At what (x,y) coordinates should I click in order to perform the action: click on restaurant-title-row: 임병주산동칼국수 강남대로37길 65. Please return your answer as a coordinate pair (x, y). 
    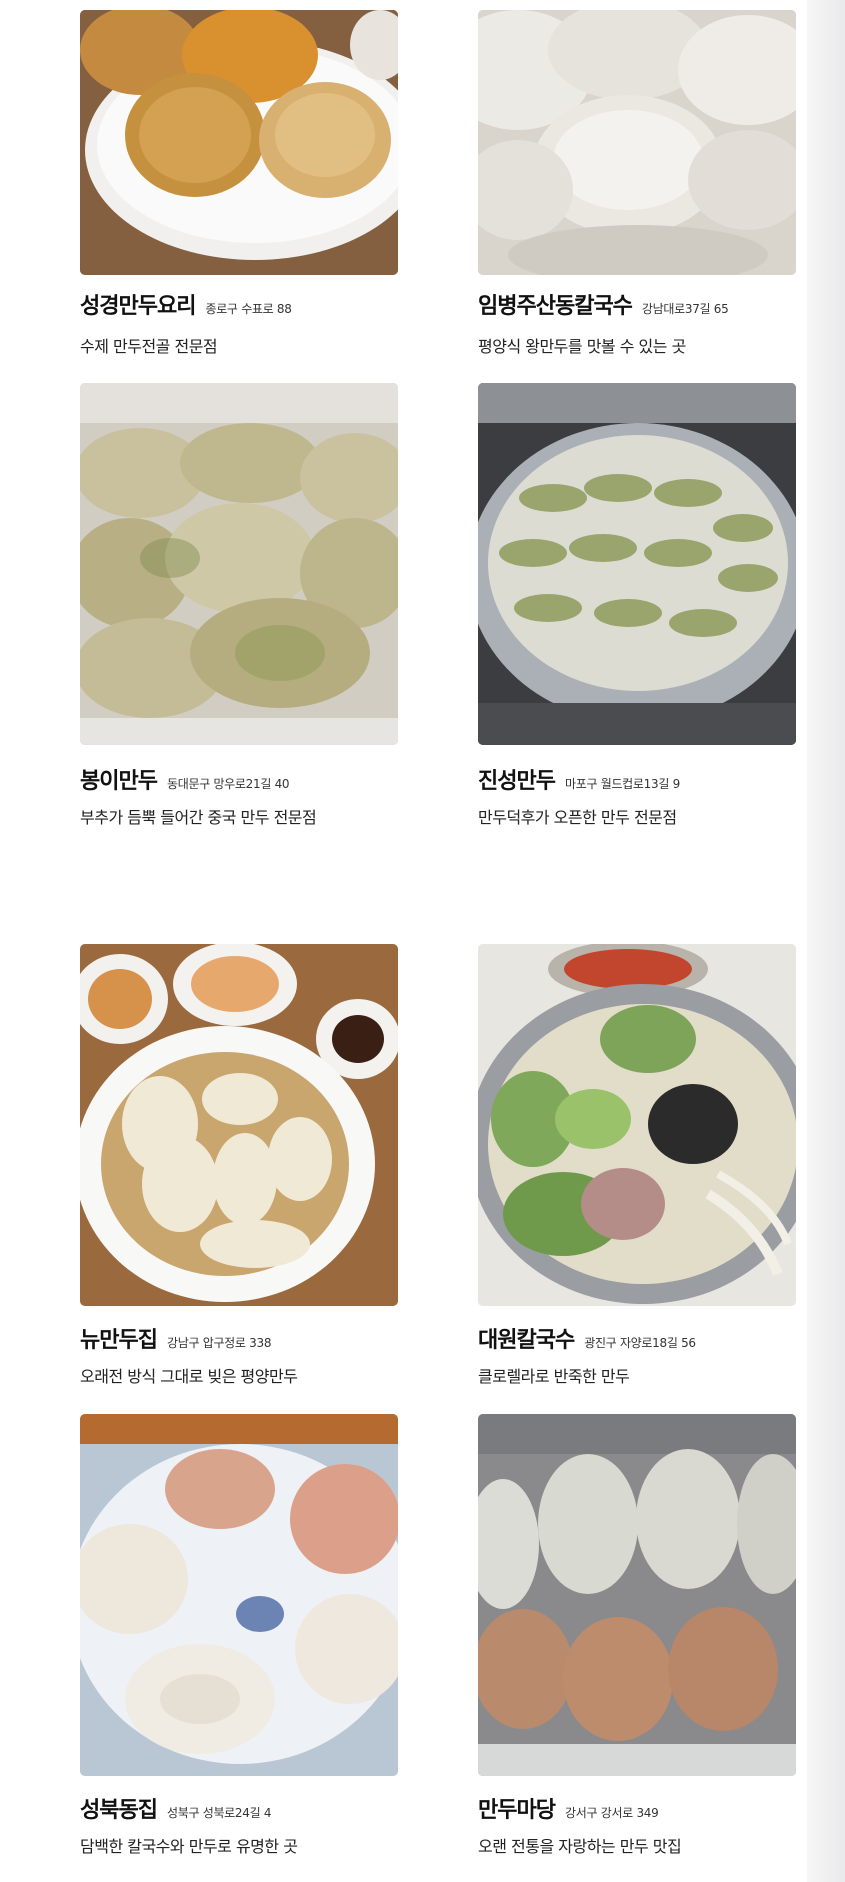
    Looking at the image, I should click on (603, 304).